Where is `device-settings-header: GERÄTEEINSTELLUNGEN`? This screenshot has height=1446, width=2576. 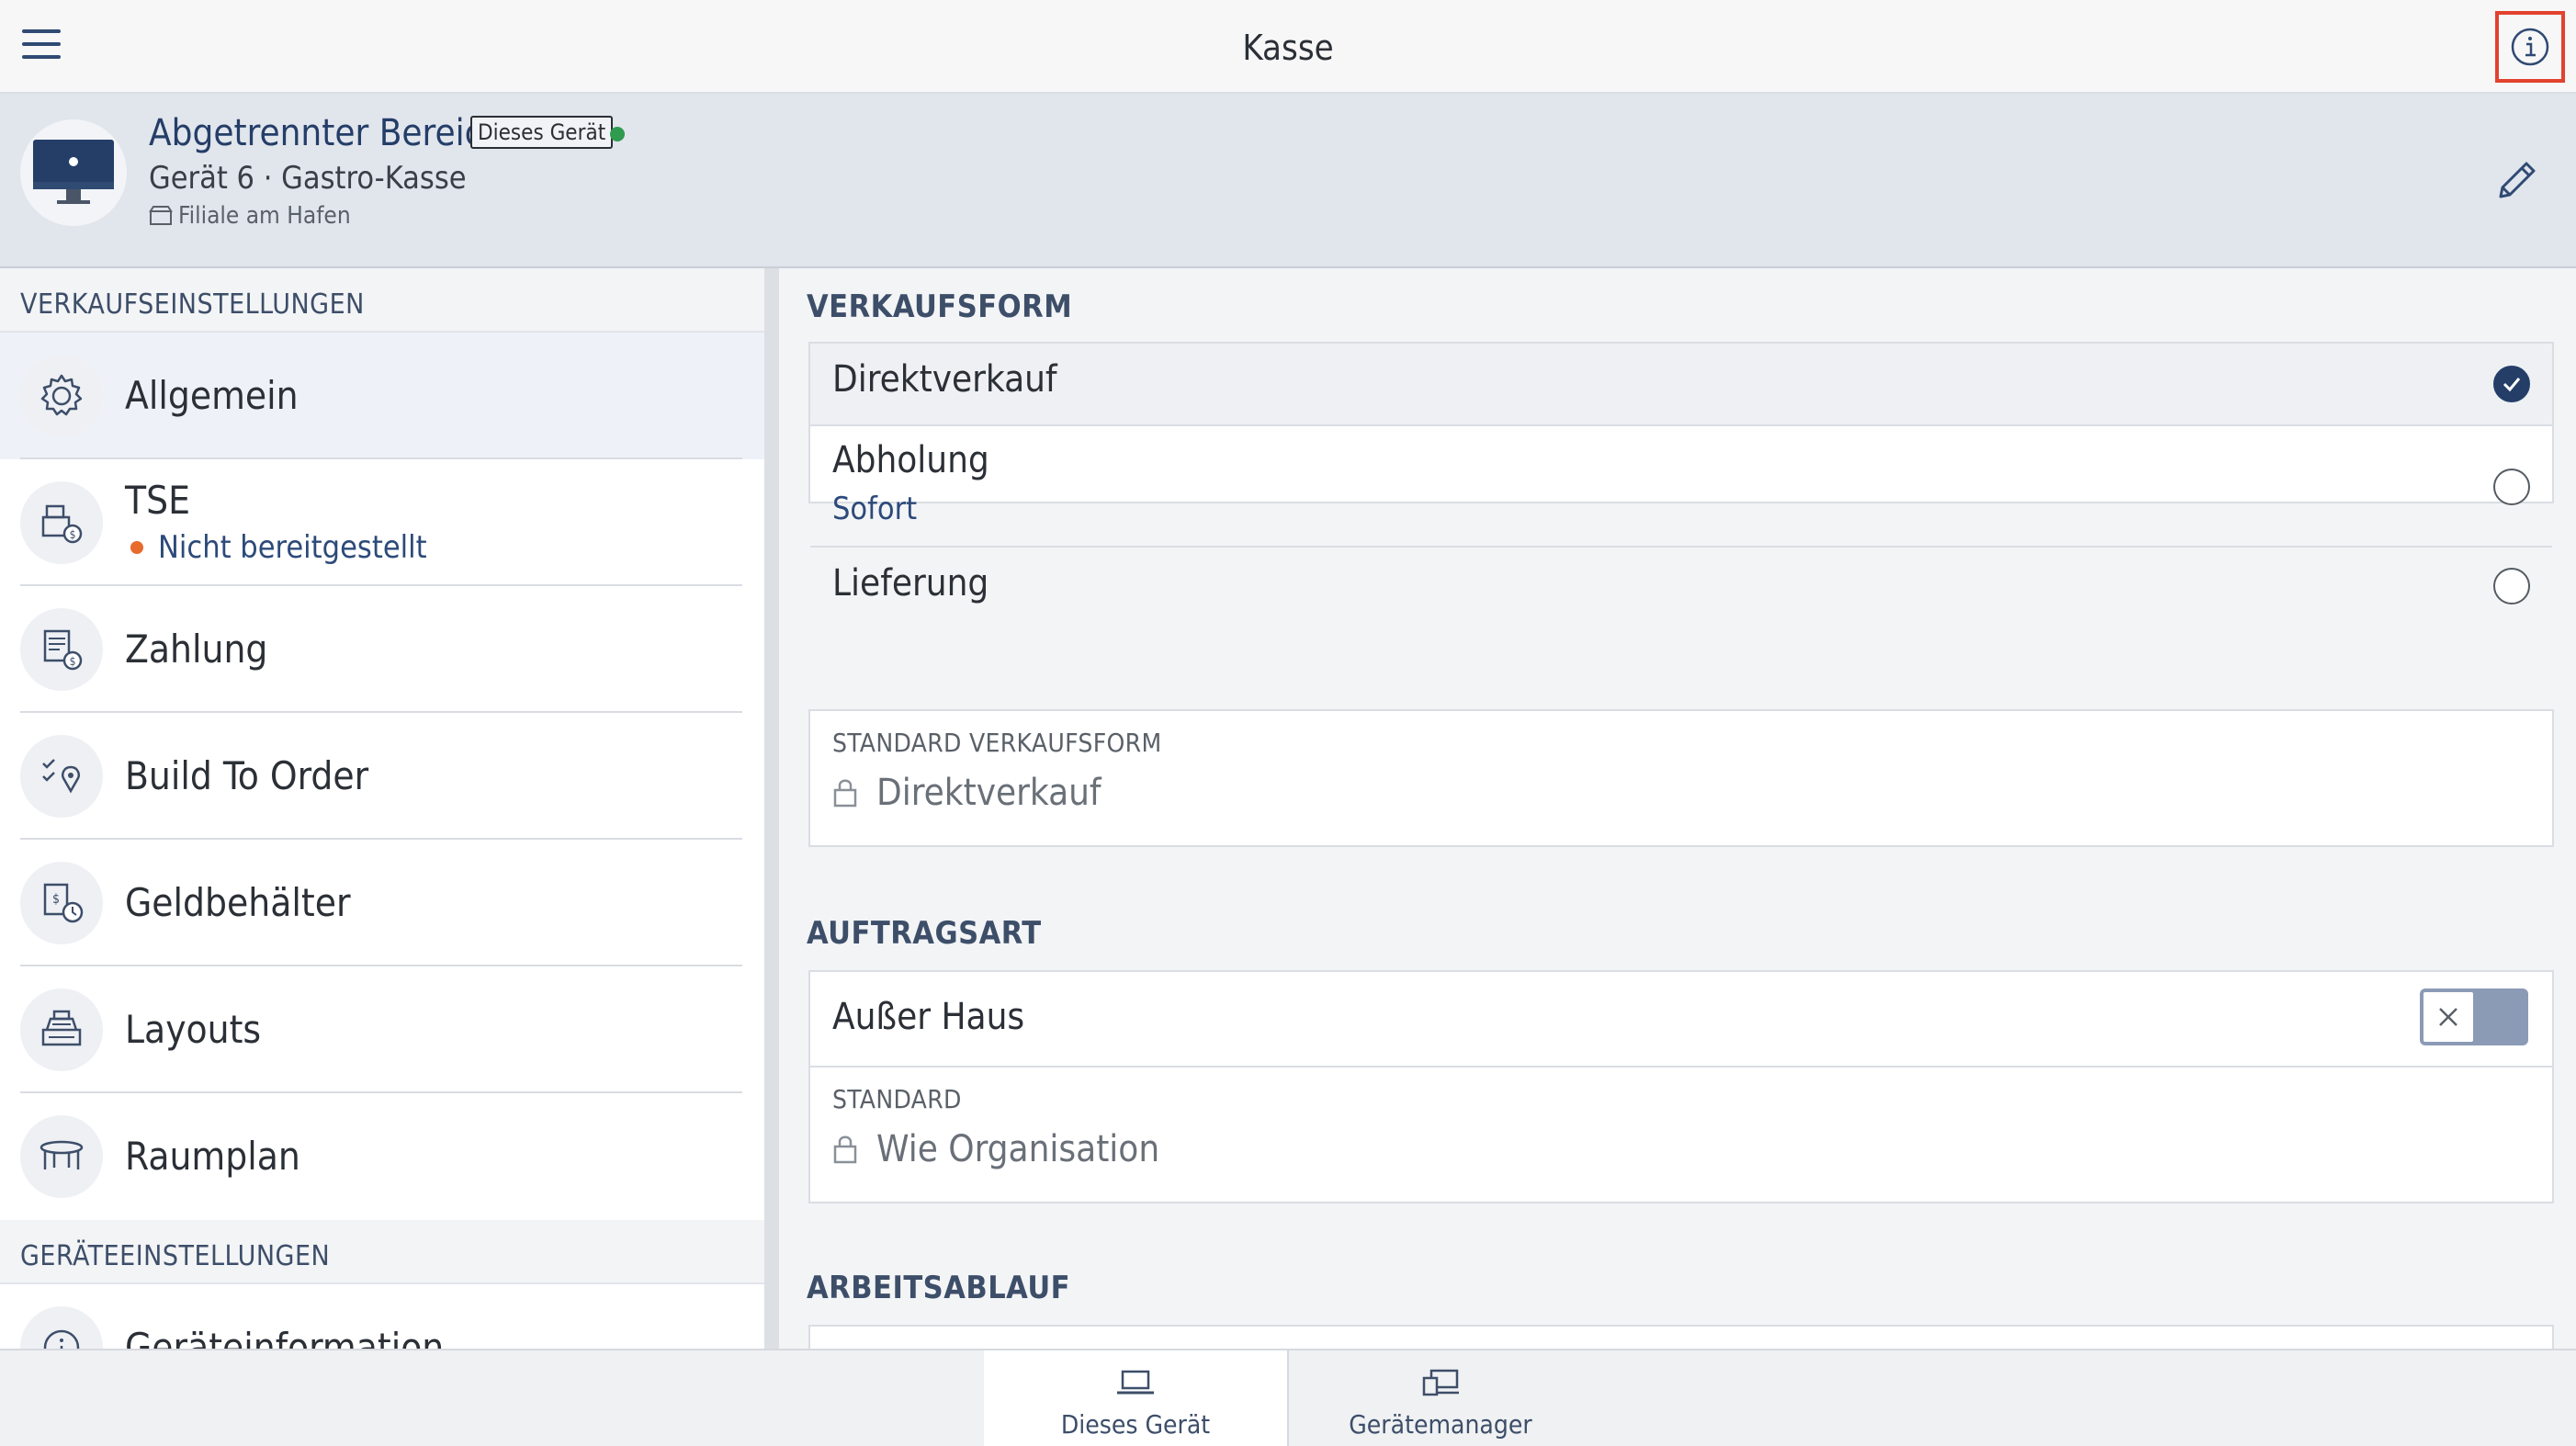 device-settings-header: GERÄTEEINSTELLUNGEN is located at coordinates (382, 1252).